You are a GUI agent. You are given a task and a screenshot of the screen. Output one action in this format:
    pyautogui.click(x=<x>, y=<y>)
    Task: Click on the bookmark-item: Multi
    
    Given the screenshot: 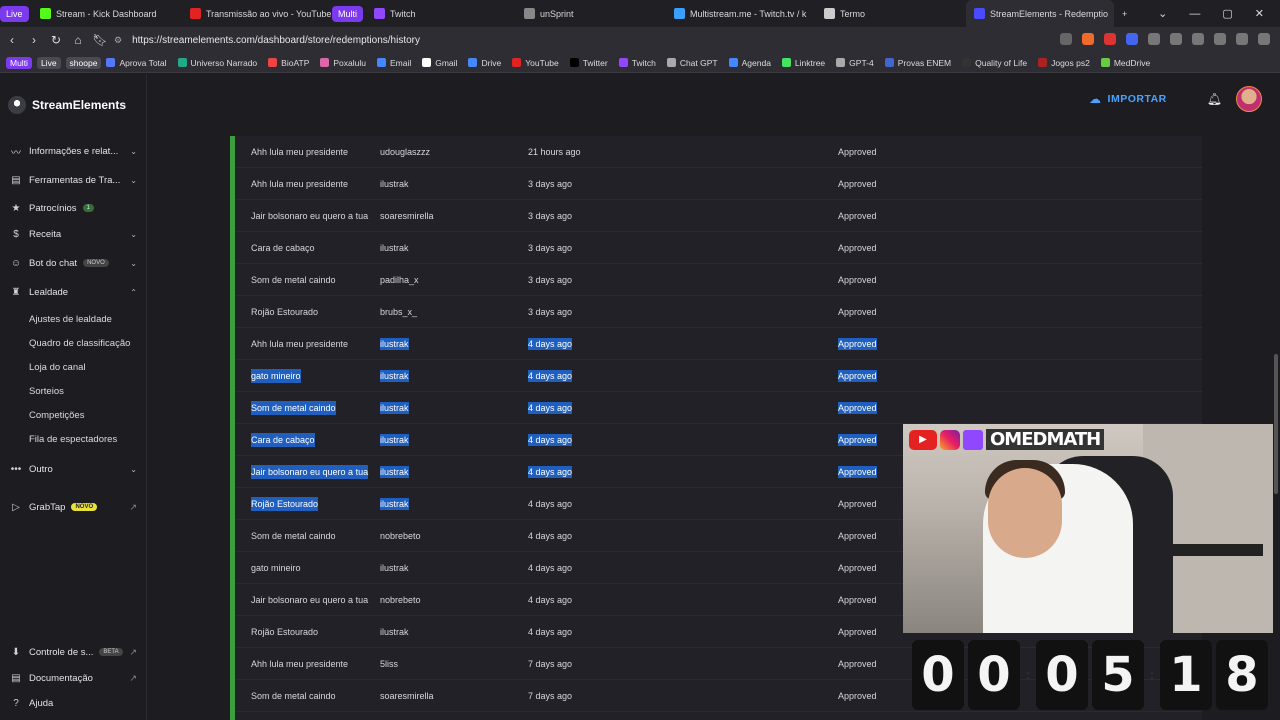 What is the action you would take?
    pyautogui.click(x=19, y=62)
    